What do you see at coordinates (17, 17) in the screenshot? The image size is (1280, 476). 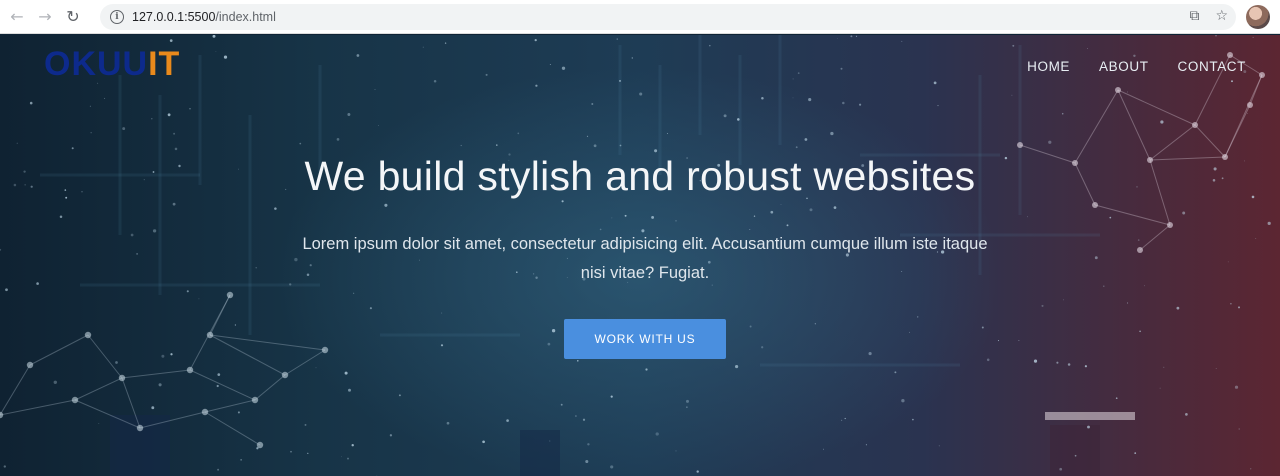 I see `back-icon: ←` at bounding box center [17, 17].